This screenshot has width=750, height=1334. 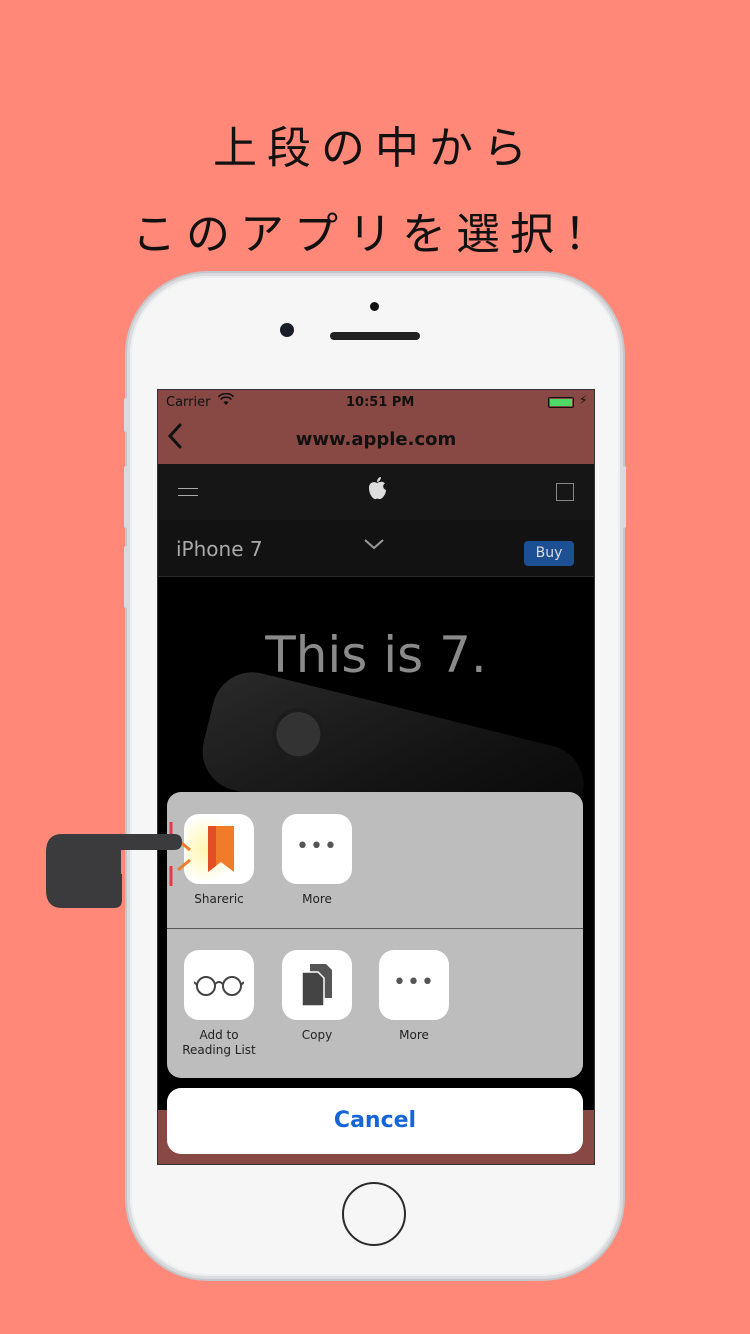 What do you see at coordinates (219, 899) in the screenshot?
I see `app-label-shareric: Shareric` at bounding box center [219, 899].